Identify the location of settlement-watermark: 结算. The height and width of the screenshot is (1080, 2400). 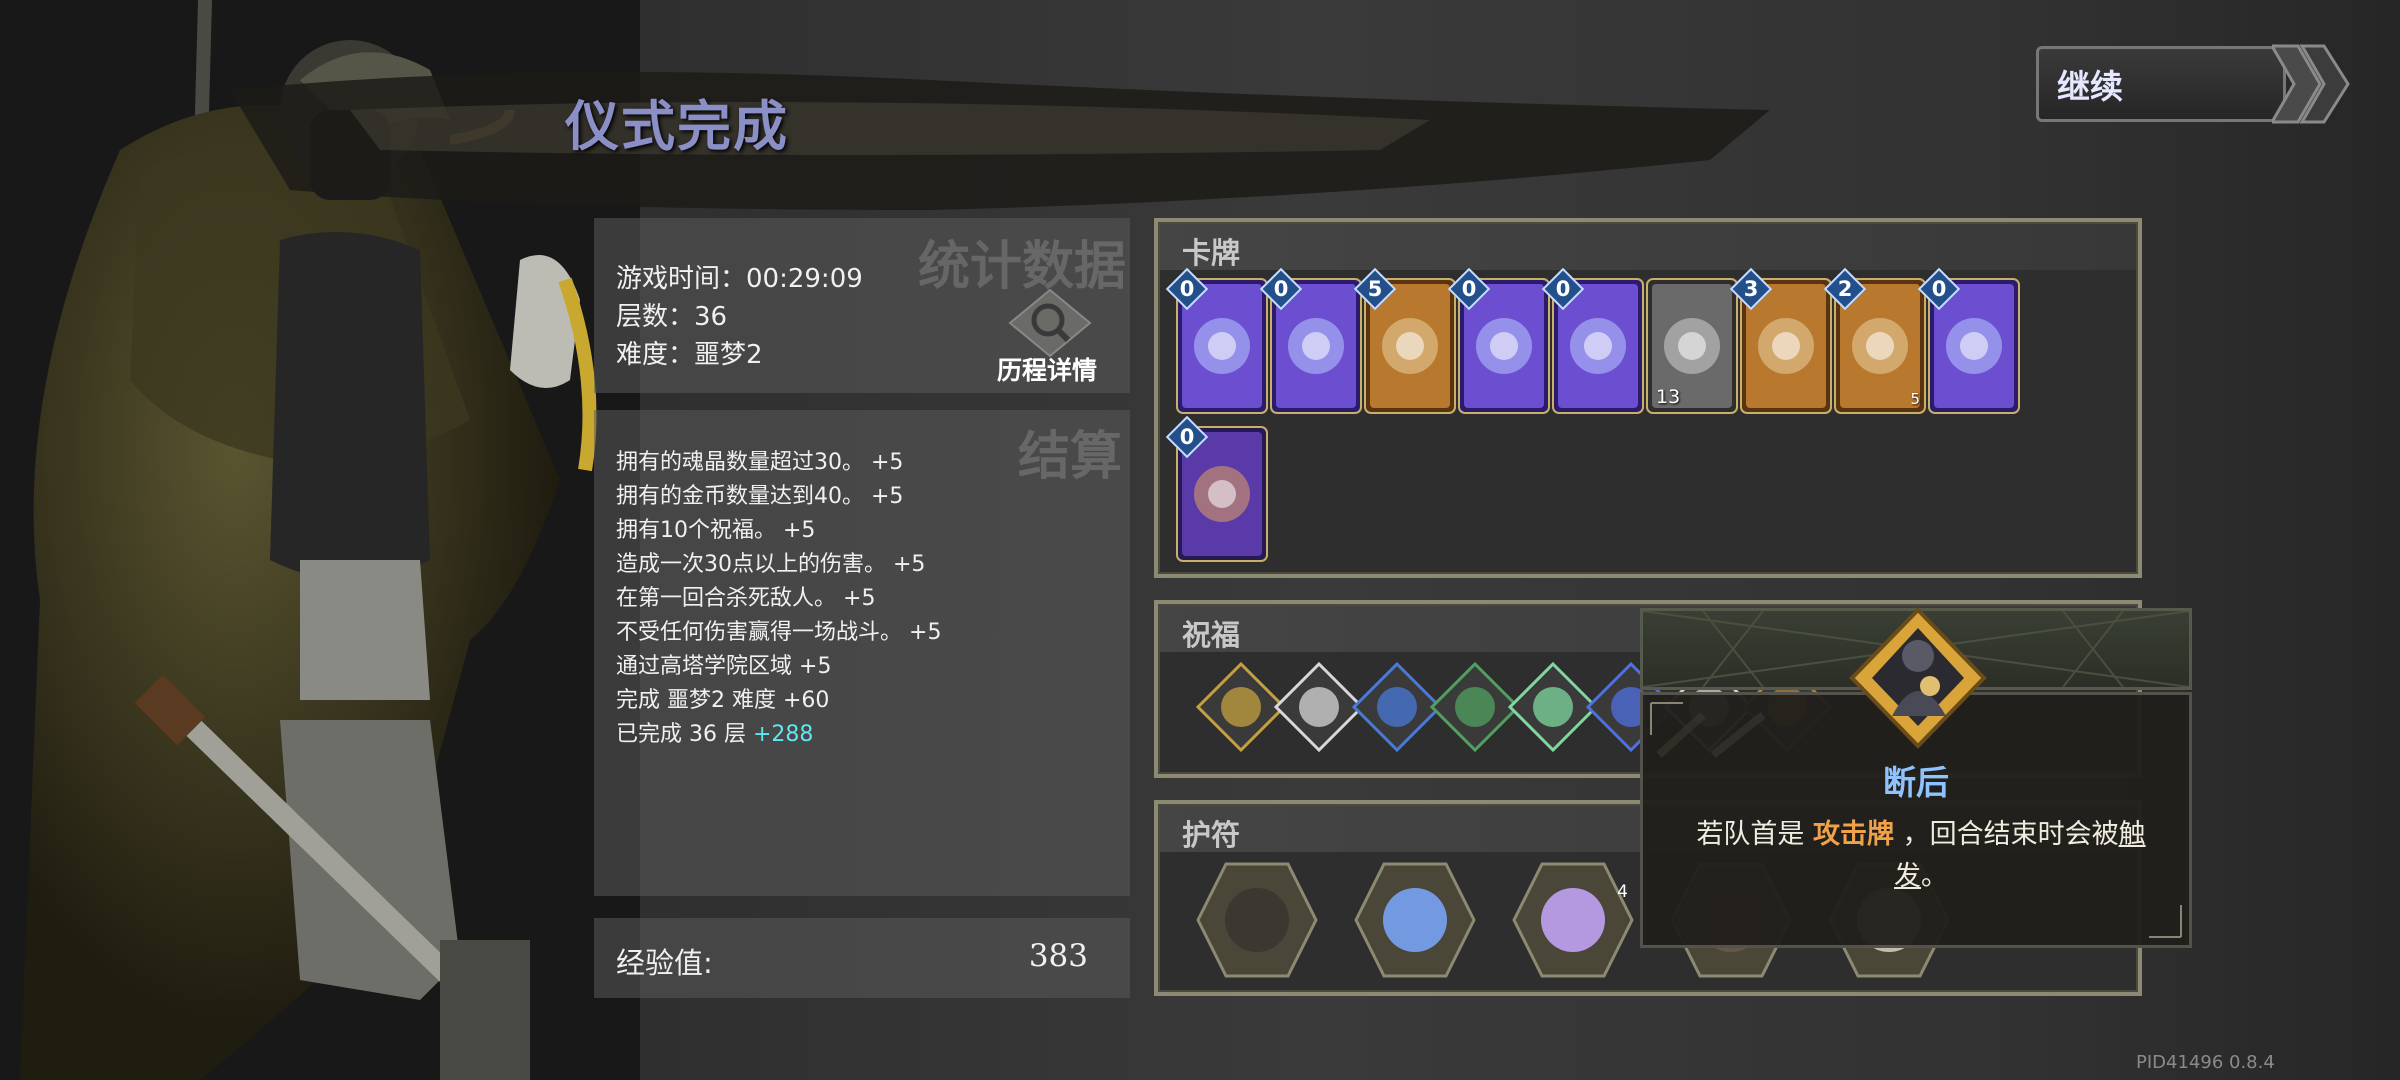
(1069, 456).